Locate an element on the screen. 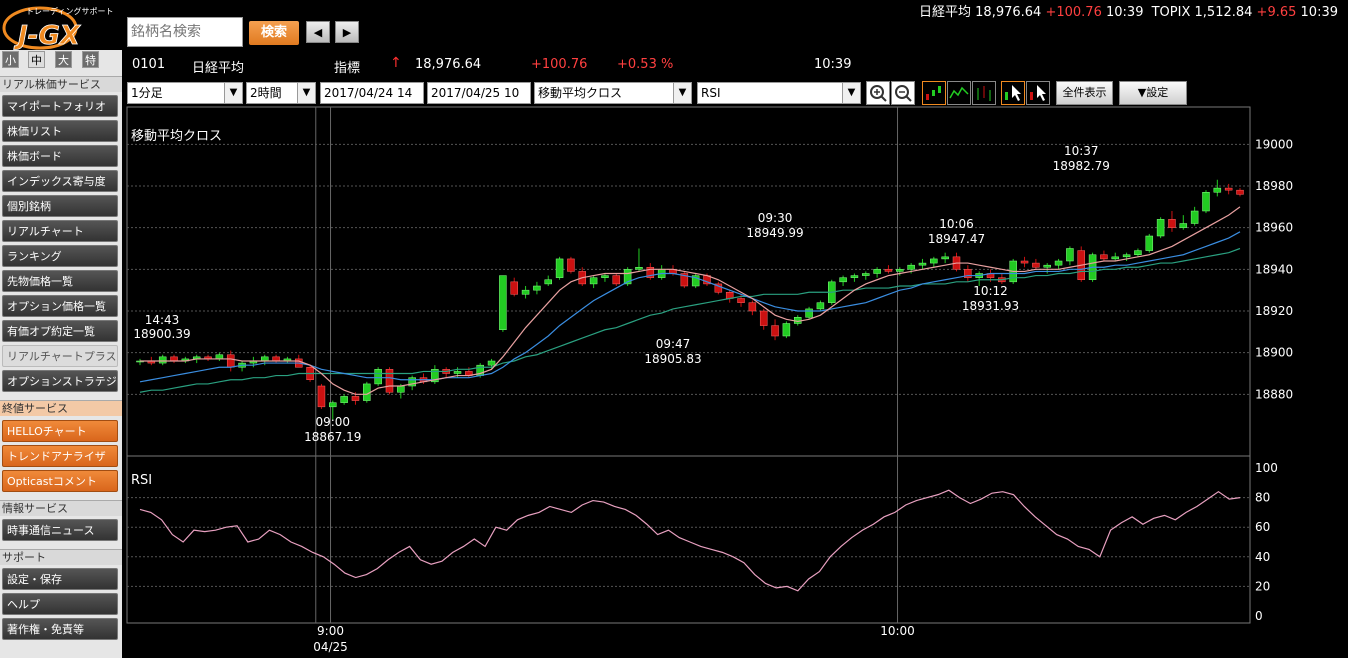 This screenshot has width=1348, height=658. nav-options-list: オプション価格一覧 is located at coordinates (60, 306).